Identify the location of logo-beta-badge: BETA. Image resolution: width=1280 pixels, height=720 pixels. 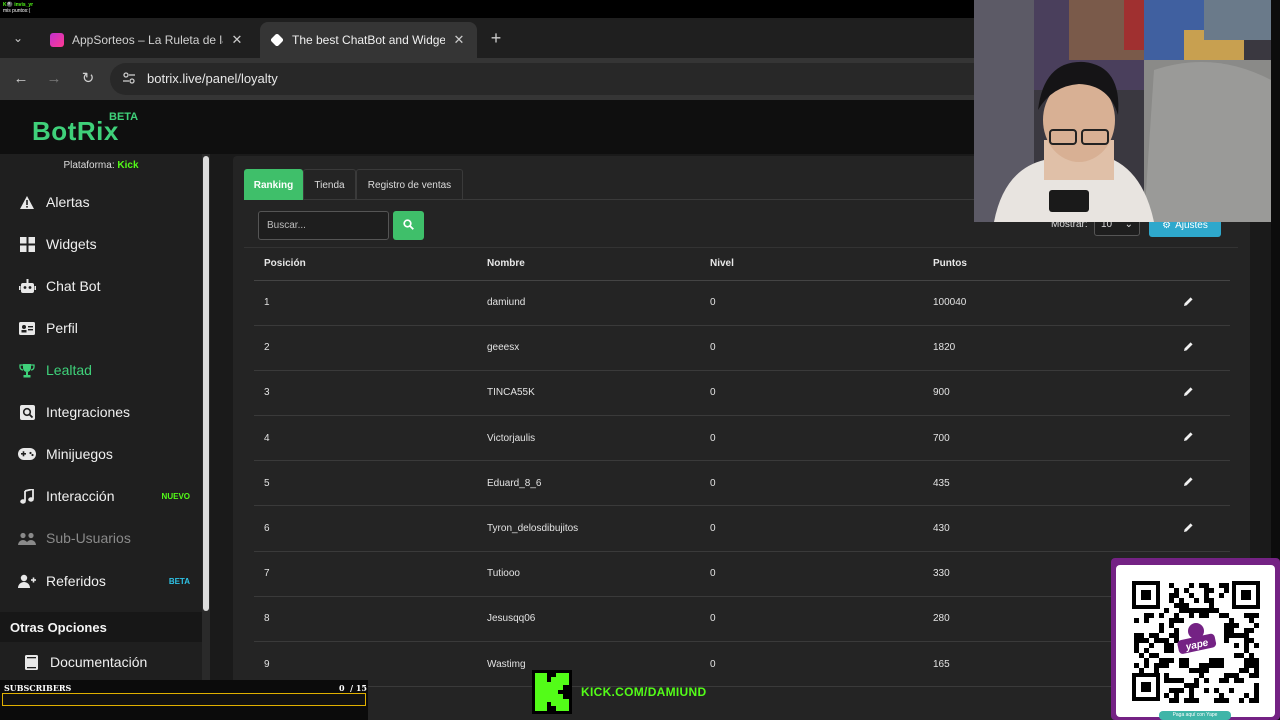
(124, 117).